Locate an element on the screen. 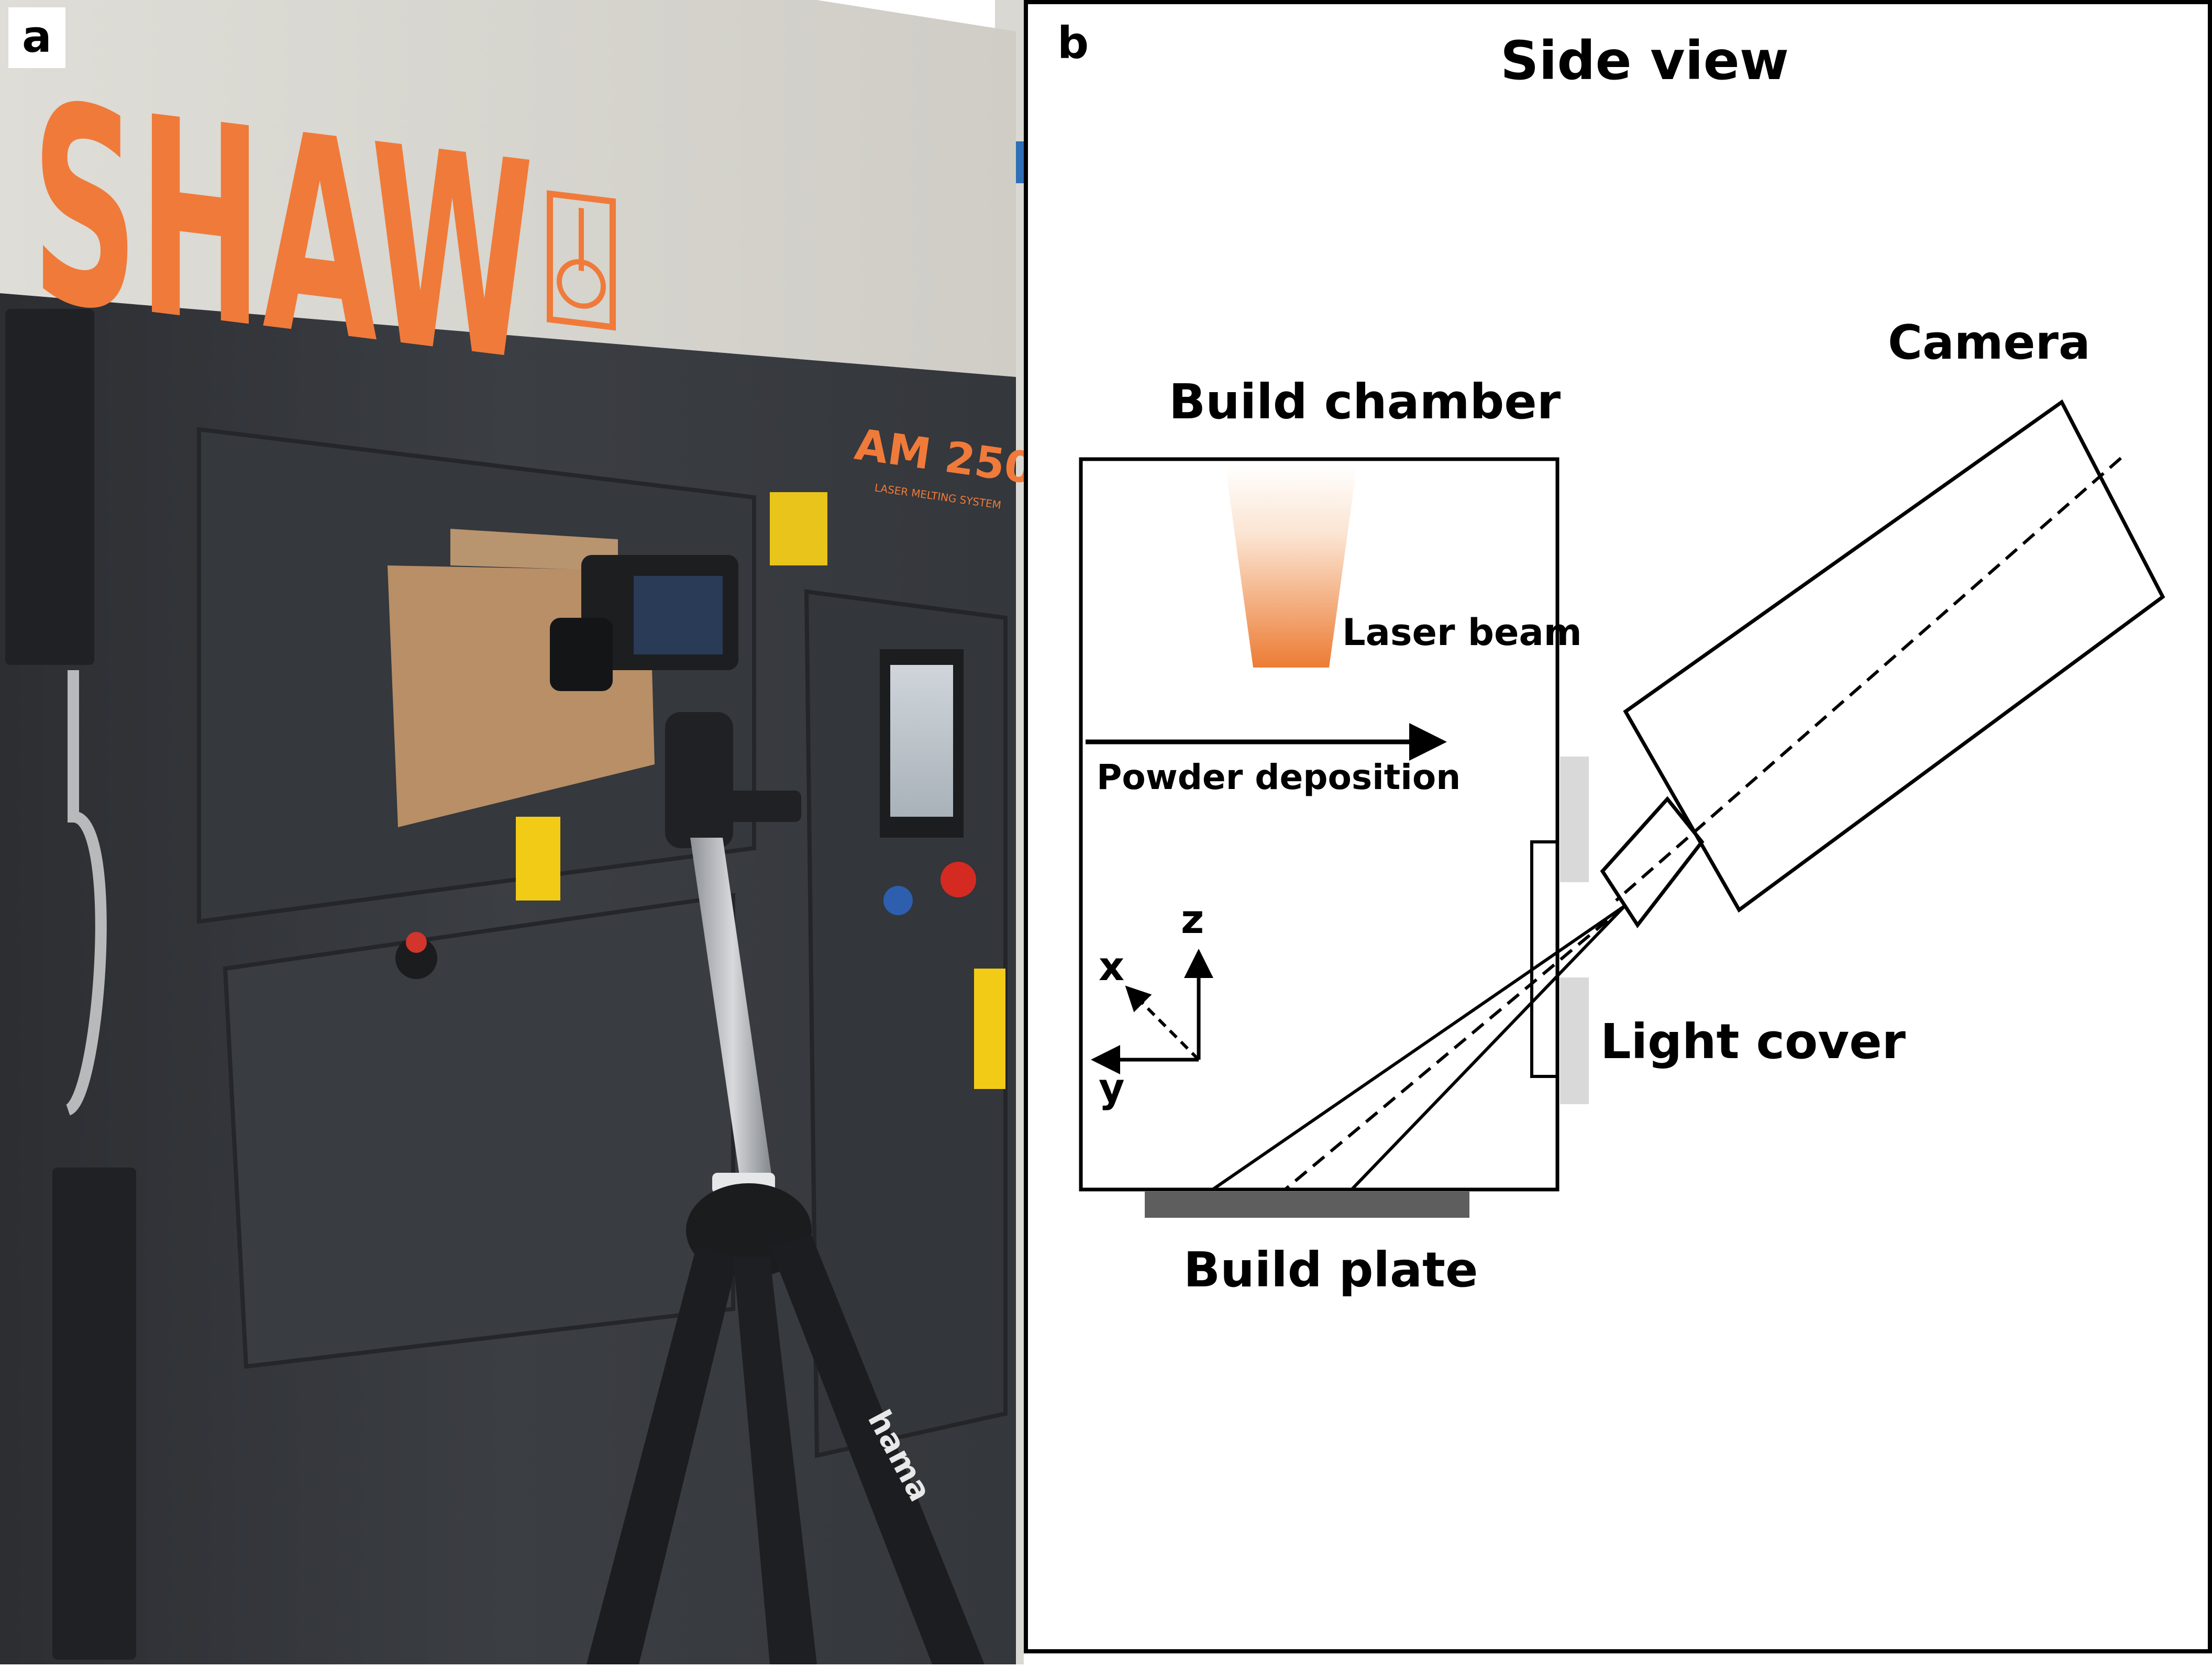  brand-logo-text: SHAW is located at coordinates (282, 234).